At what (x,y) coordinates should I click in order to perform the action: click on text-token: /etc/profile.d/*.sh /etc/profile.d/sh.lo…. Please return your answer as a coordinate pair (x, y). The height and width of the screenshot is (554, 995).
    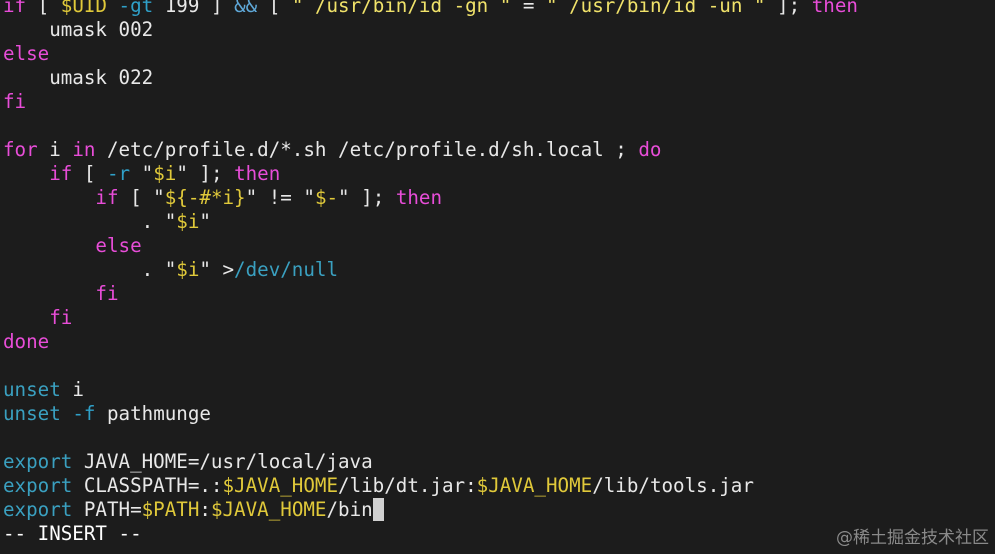
    Looking at the image, I should click on (367, 149).